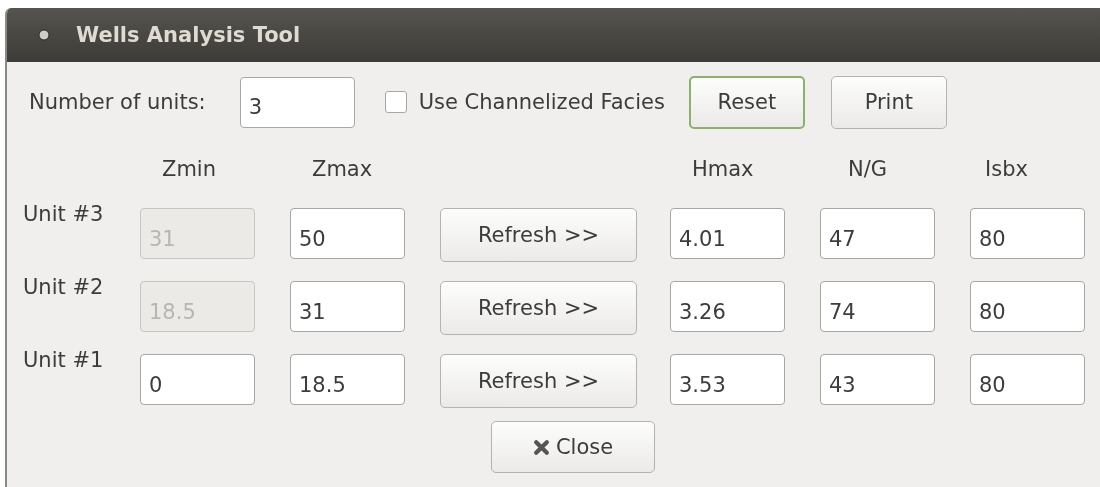 This screenshot has height=487, width=1100. What do you see at coordinates (1006, 169) in the screenshot?
I see `column-header: Isbx` at bounding box center [1006, 169].